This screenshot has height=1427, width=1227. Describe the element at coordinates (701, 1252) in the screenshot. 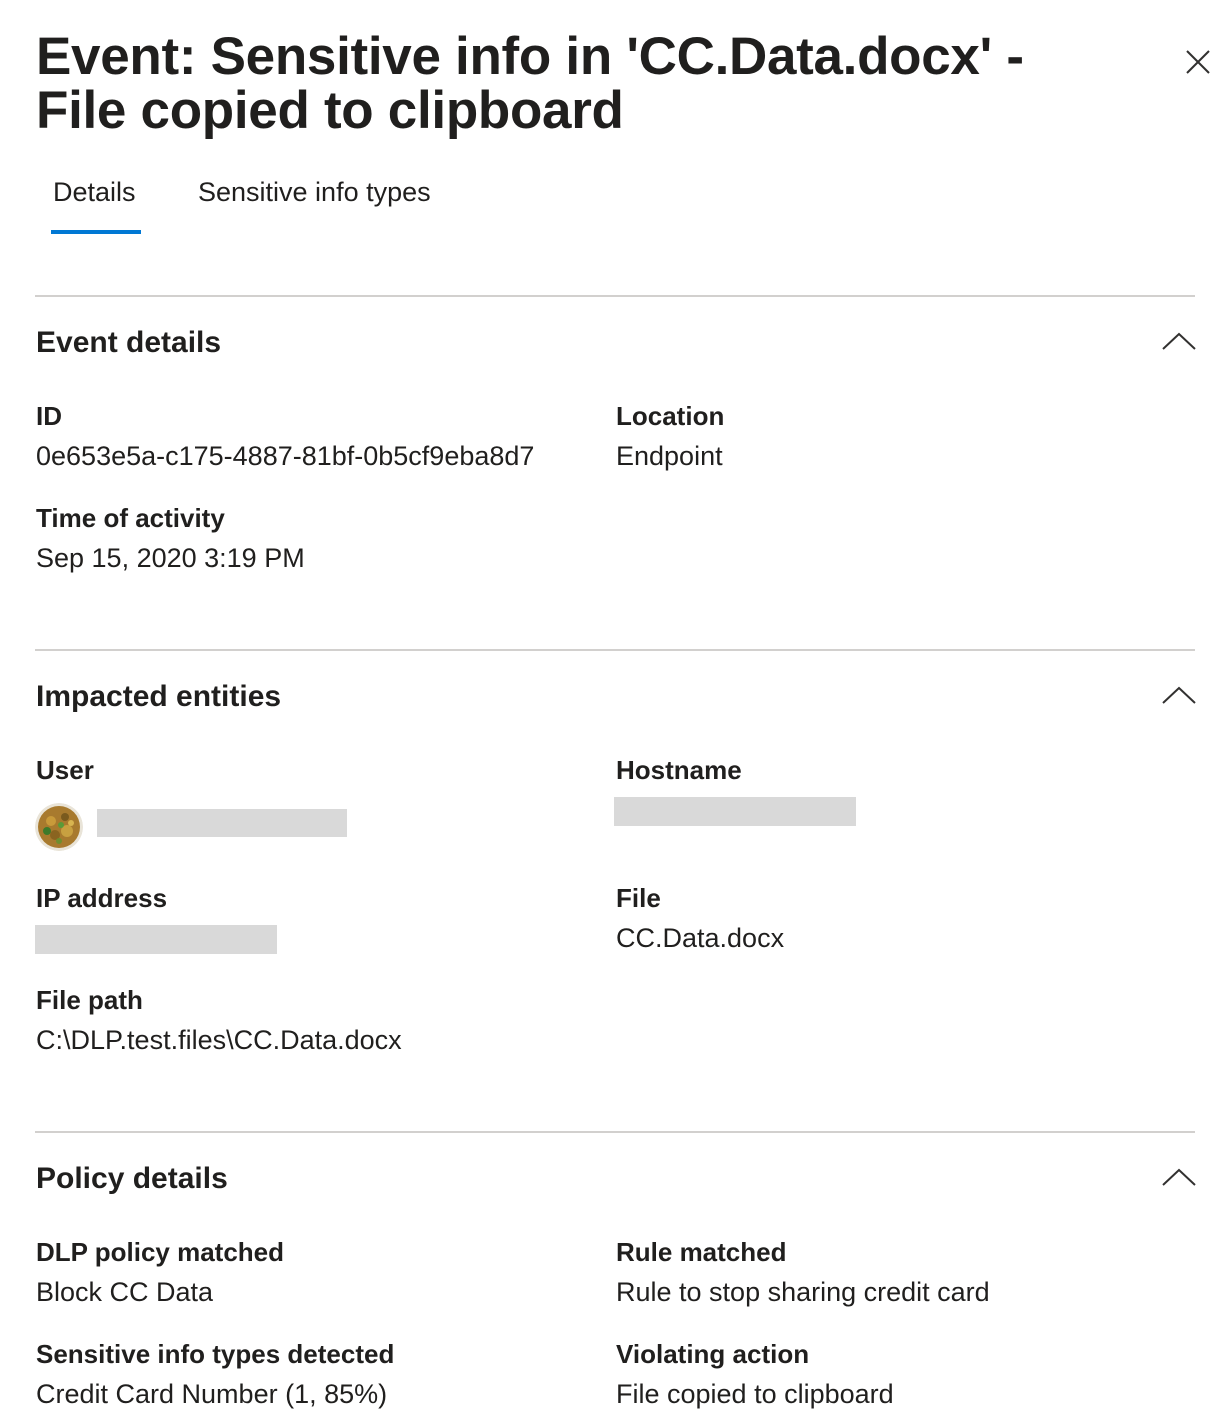

I see `rule-matched-label: Rule matched` at that location.